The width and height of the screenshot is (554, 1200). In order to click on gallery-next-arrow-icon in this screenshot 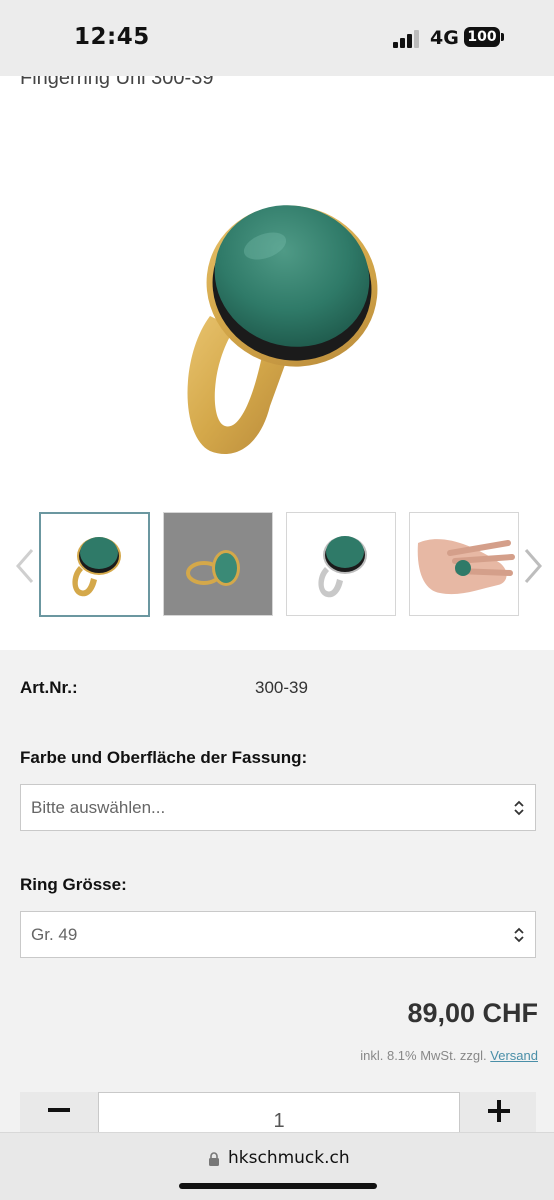, I will do `click(532, 566)`.